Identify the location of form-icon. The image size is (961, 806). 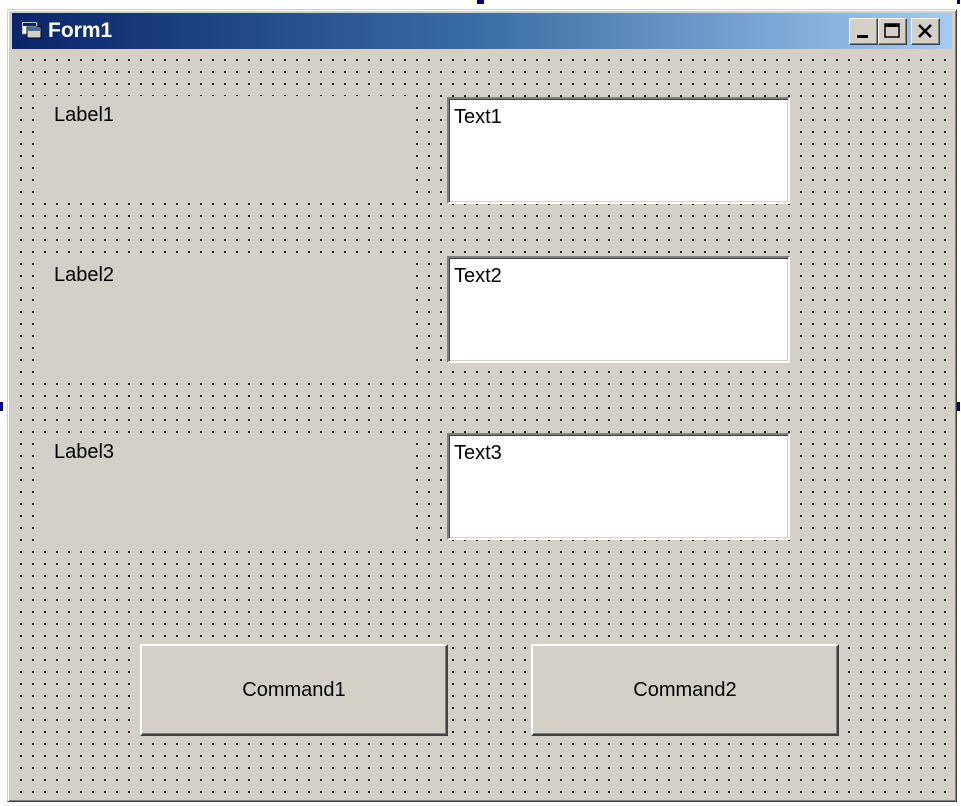
(31, 30).